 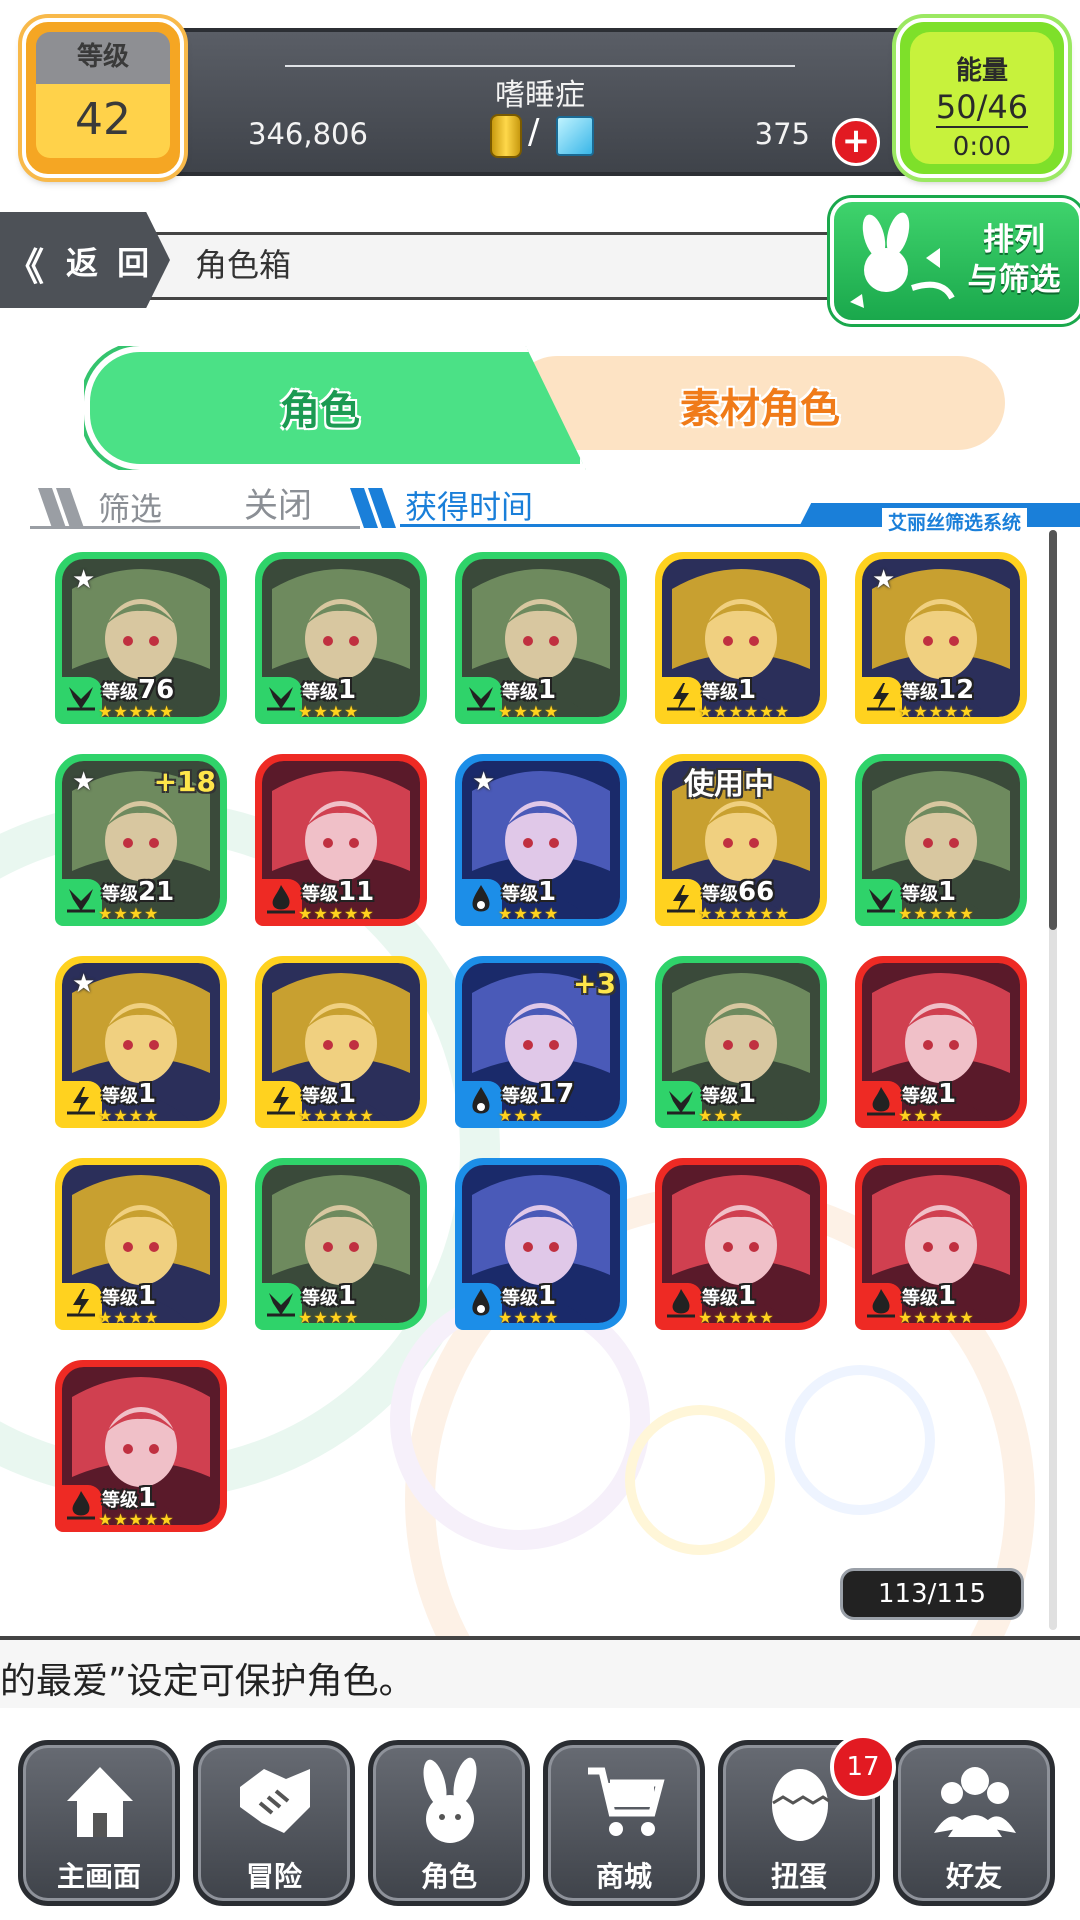 What do you see at coordinates (25, 267) in the screenshot?
I see `double-chevron-left-icon: 《` at bounding box center [25, 267].